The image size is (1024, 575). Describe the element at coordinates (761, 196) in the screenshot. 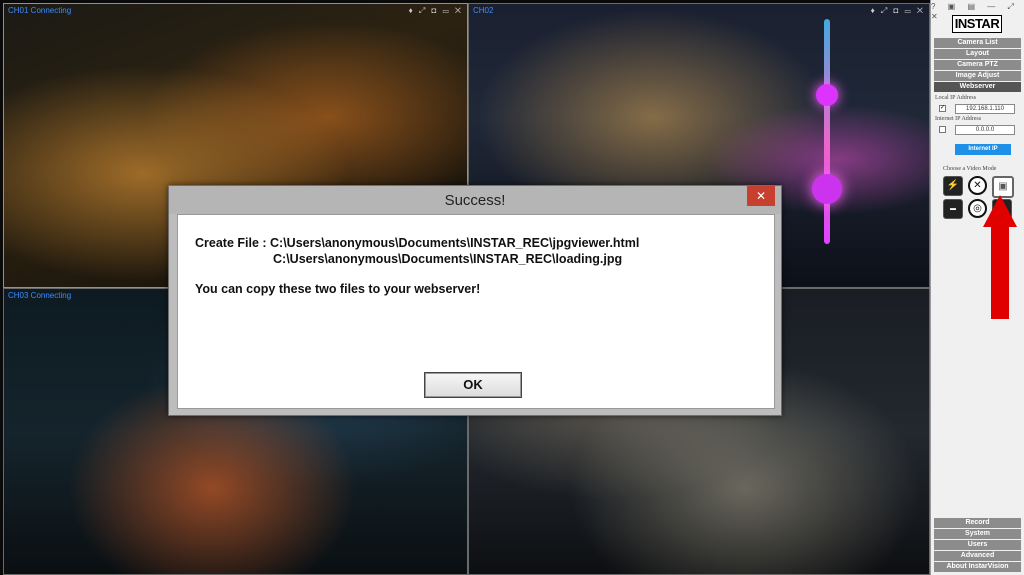

I see `close-icon: ✕` at that location.